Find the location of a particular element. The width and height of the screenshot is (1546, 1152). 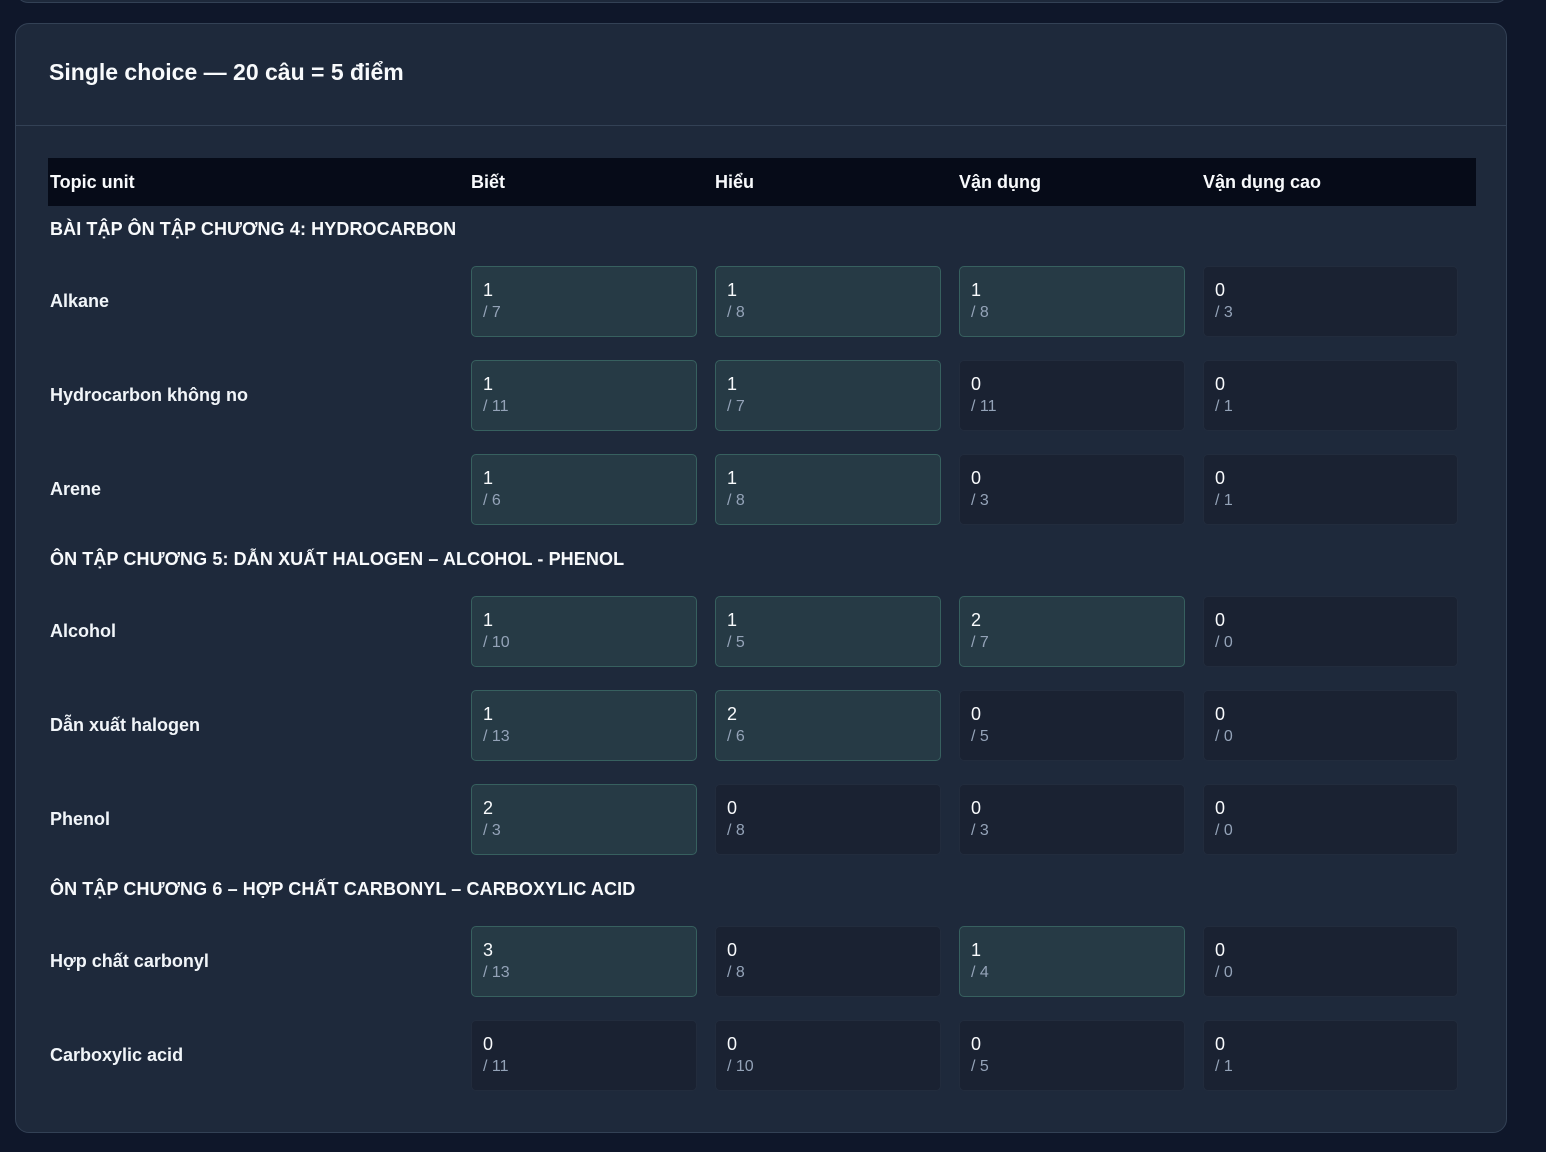

question-count-input: 2/ 3 is located at coordinates (584, 819).